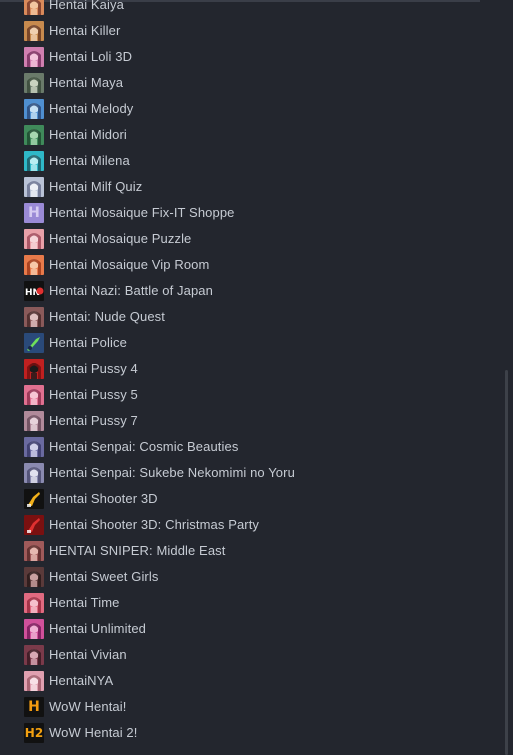  Describe the element at coordinates (88, 342) in the screenshot. I see `game-title: Hentai Police` at that location.